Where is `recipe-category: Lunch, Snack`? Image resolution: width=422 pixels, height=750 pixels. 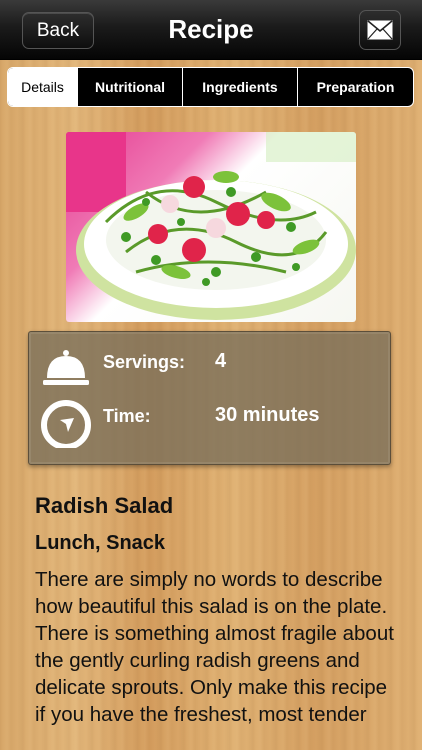
recipe-category: Lunch, Snack is located at coordinates (100, 543).